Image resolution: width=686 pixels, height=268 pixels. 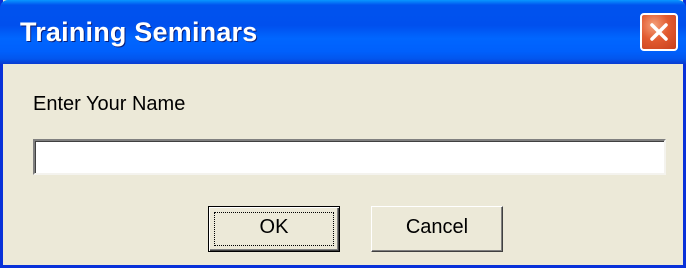 I want to click on close-icon, so click(x=659, y=32).